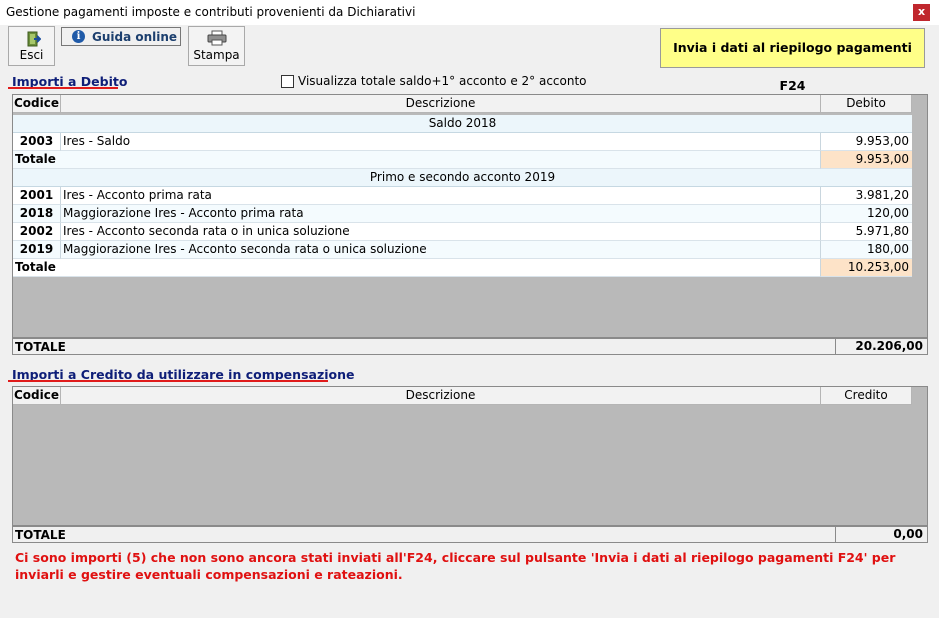 The width and height of the screenshot is (939, 618). I want to click on exit-label: Esci, so click(31, 55).